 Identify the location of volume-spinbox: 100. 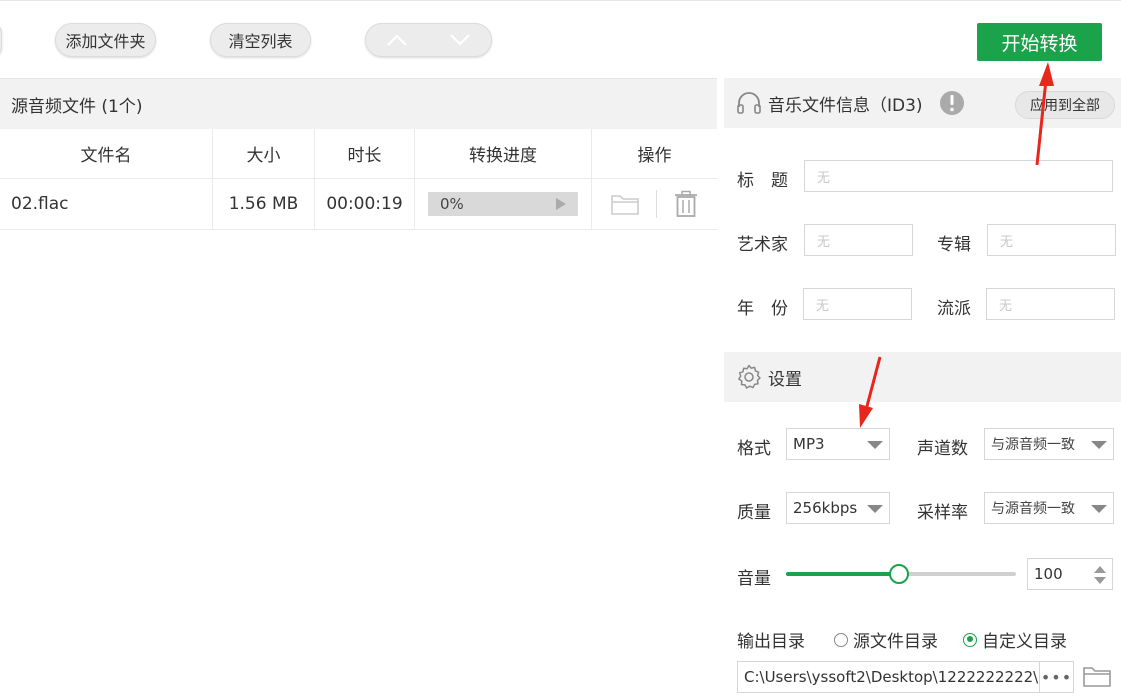
(1070, 574).